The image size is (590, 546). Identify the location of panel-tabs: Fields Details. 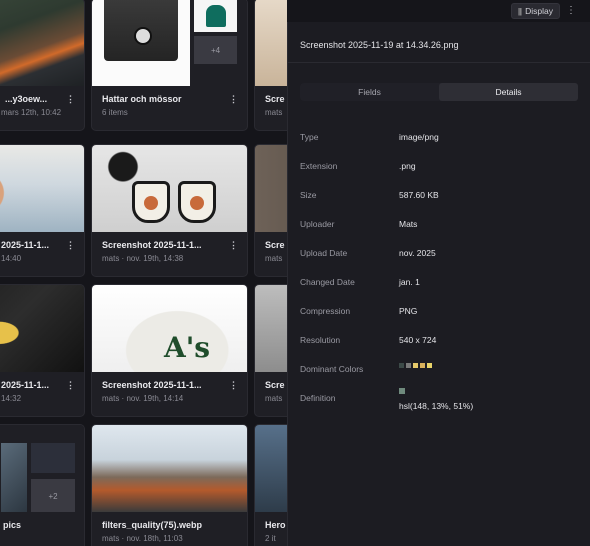
(439, 92).